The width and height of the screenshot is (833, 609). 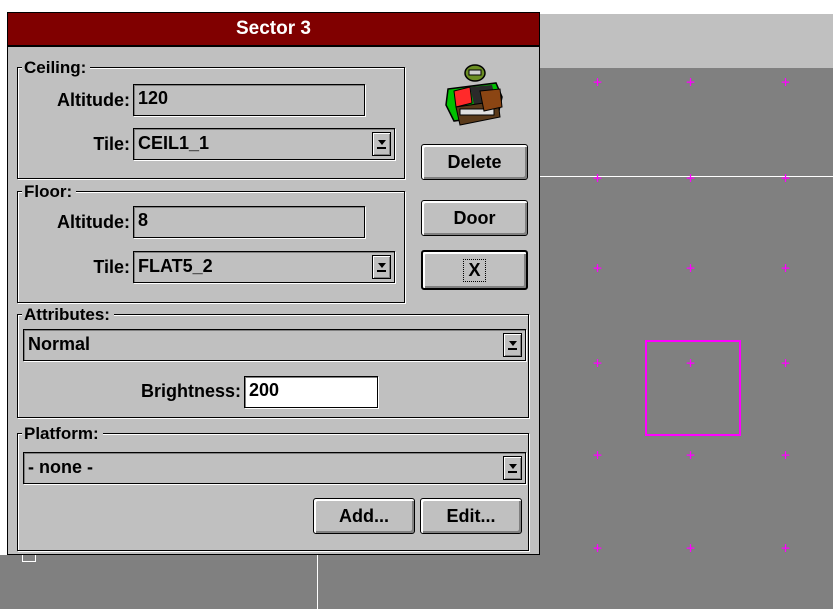 I want to click on brightness-label: Brightness:, so click(x=190, y=391).